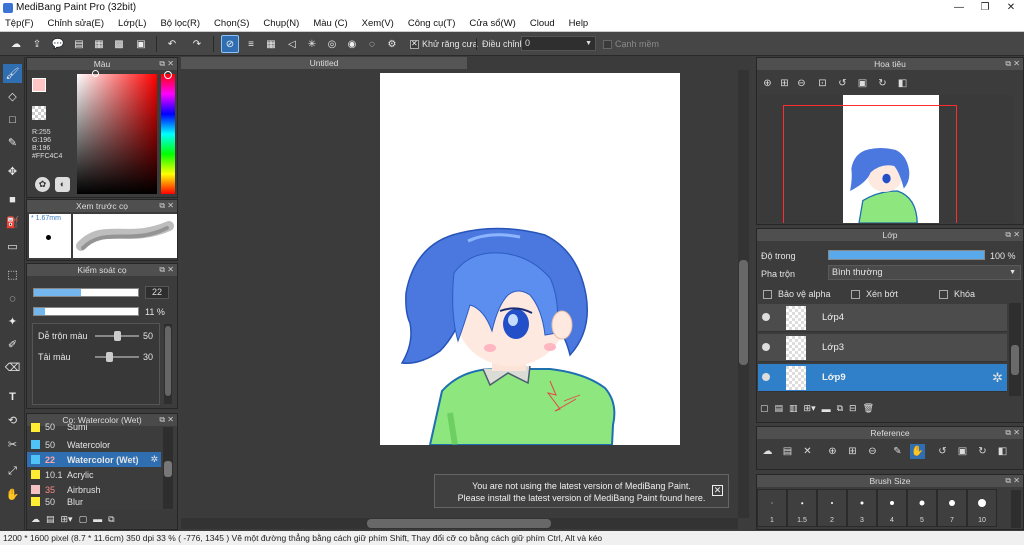  Describe the element at coordinates (882, 378) in the screenshot. I see `layer-row-selected: Lớp9 ✲` at that location.